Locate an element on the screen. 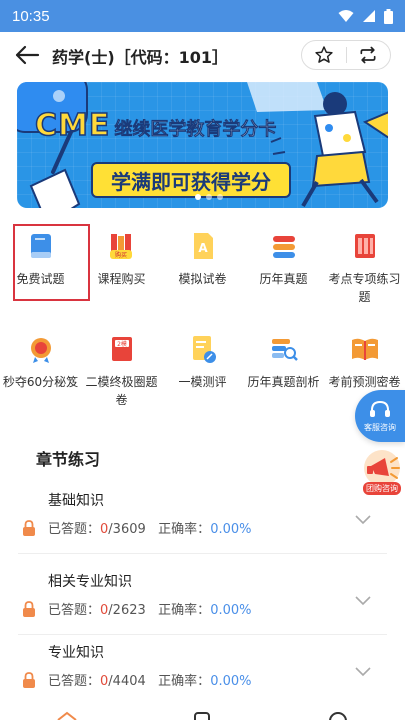 The width and height of the screenshot is (405, 720). menu-item-past-papers: 历年真题 is located at coordinates (283, 265).